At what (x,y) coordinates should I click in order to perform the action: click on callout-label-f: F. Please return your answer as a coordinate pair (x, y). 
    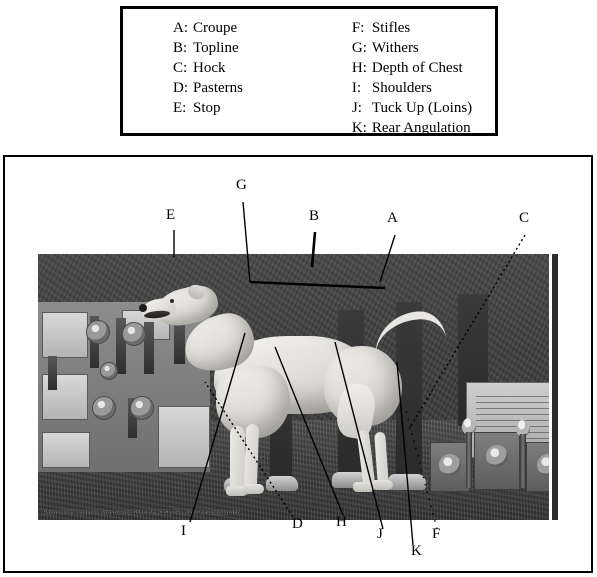
    Looking at the image, I should click on (436, 534).